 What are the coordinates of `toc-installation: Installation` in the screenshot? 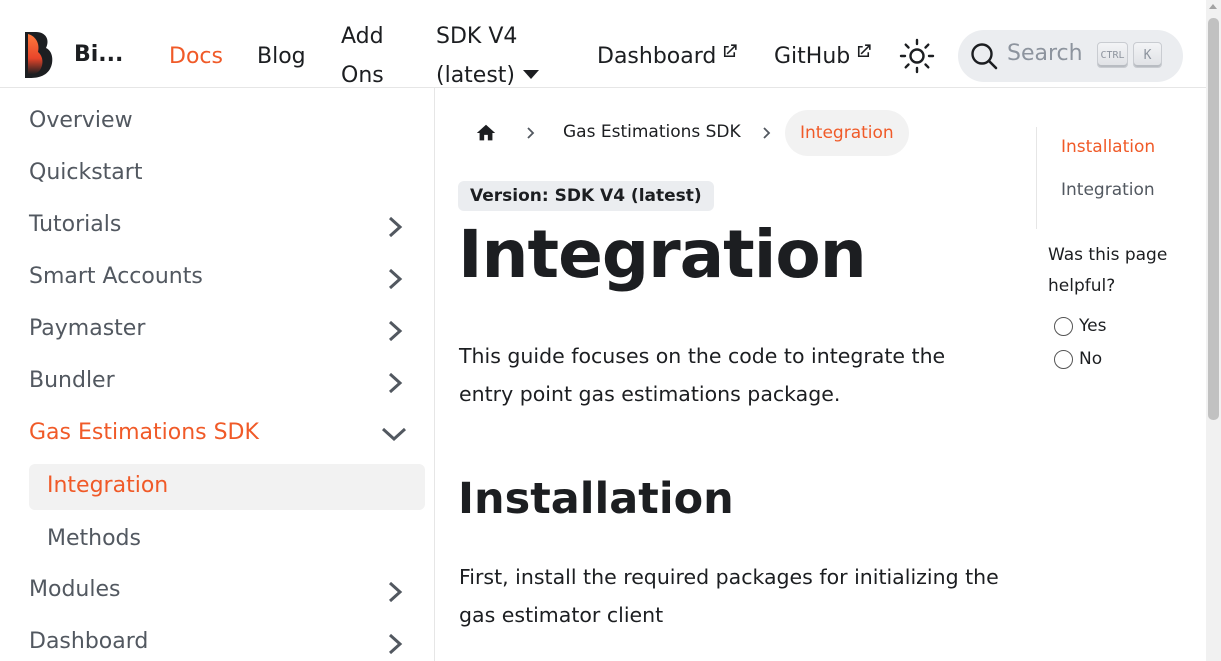 It's located at (1108, 147).